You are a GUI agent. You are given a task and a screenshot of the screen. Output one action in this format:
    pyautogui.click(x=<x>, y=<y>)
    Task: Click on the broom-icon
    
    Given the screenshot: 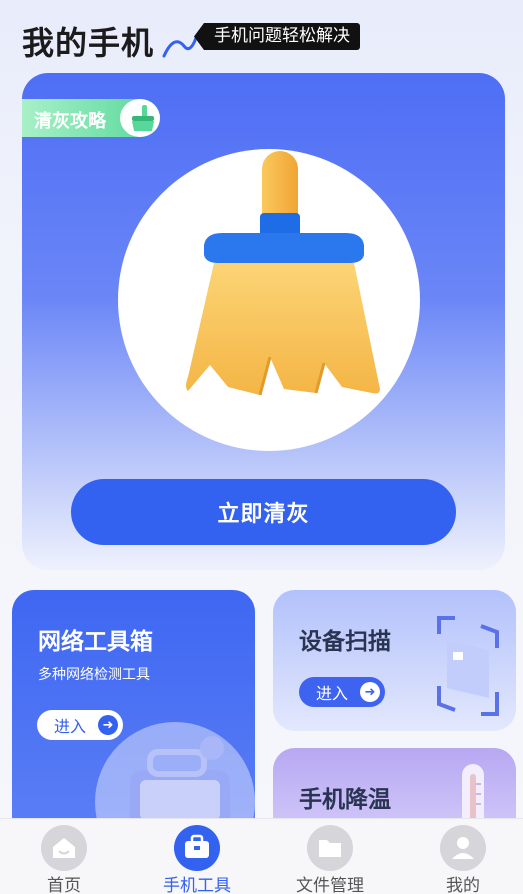 What is the action you would take?
    pyautogui.click(x=283, y=273)
    